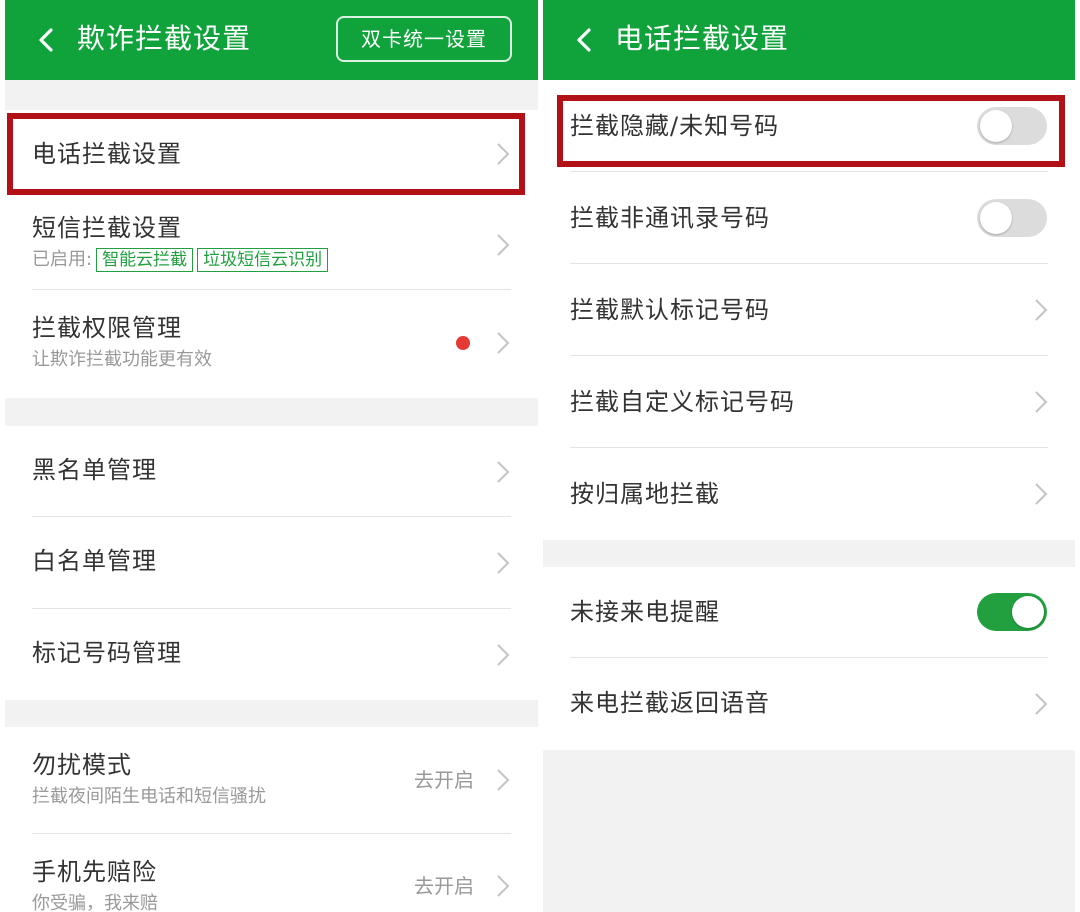 The image size is (1080, 912). Describe the element at coordinates (645, 612) in the screenshot. I see `list-item-label: 未接来电提醒` at that location.